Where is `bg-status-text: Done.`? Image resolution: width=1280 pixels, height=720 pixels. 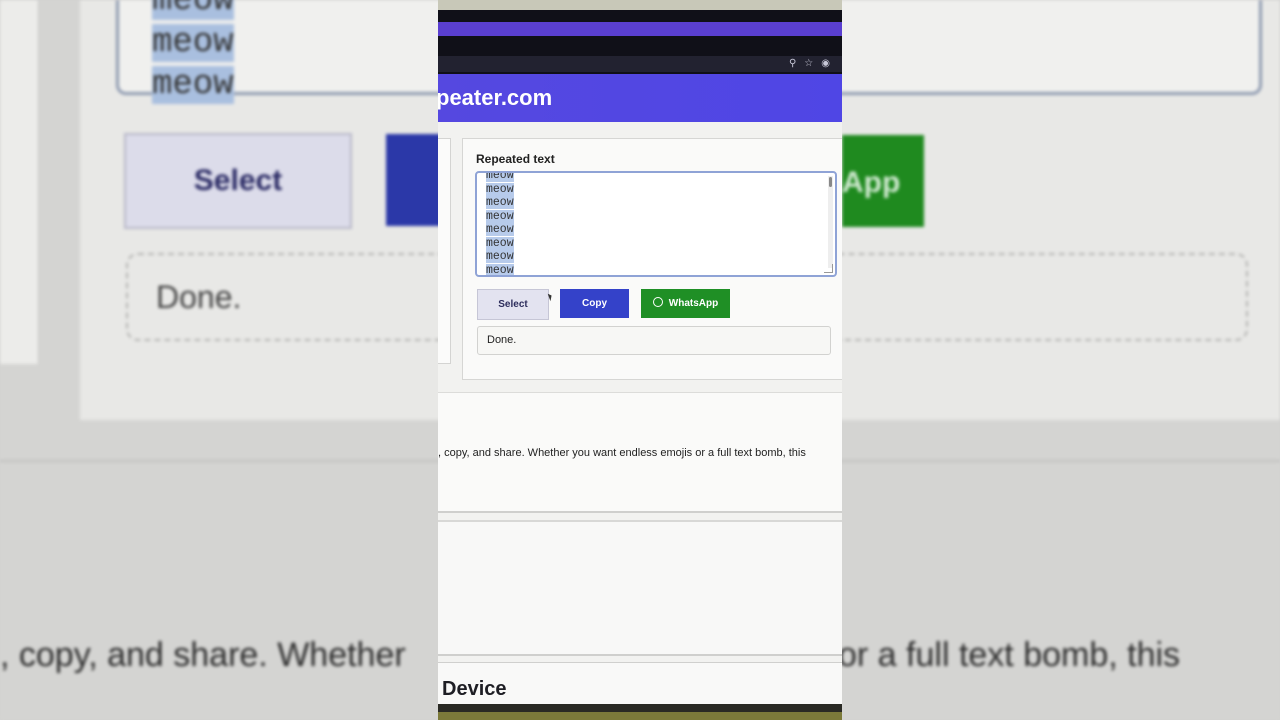 bg-status-text: Done. is located at coordinates (199, 297).